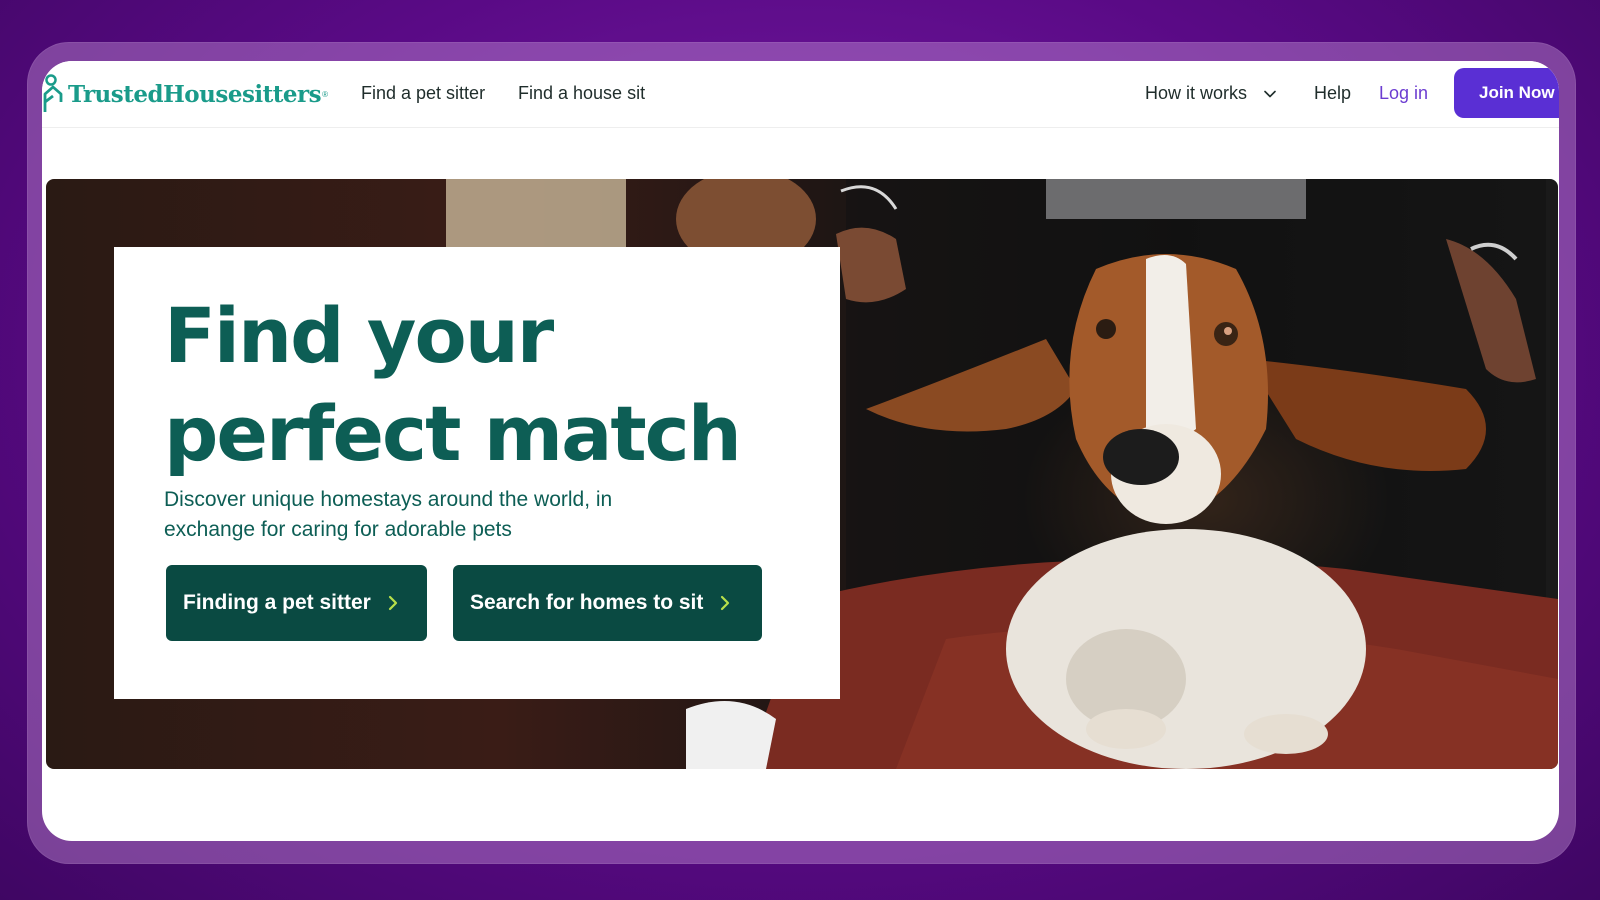  I want to click on hero-headline: Find your perfect match, so click(477, 385).